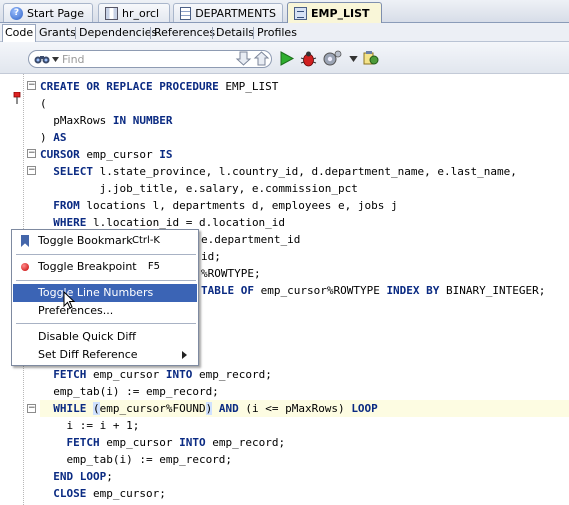 The height and width of the screenshot is (505, 569). I want to click on code-line: END LOOP;, so click(83, 476).